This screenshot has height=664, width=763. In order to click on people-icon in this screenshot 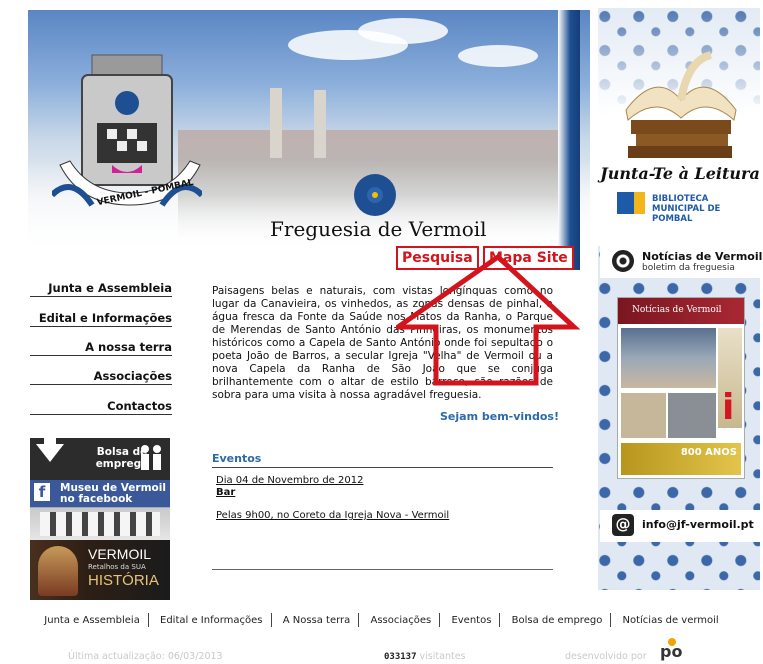, I will do `click(151, 457)`.